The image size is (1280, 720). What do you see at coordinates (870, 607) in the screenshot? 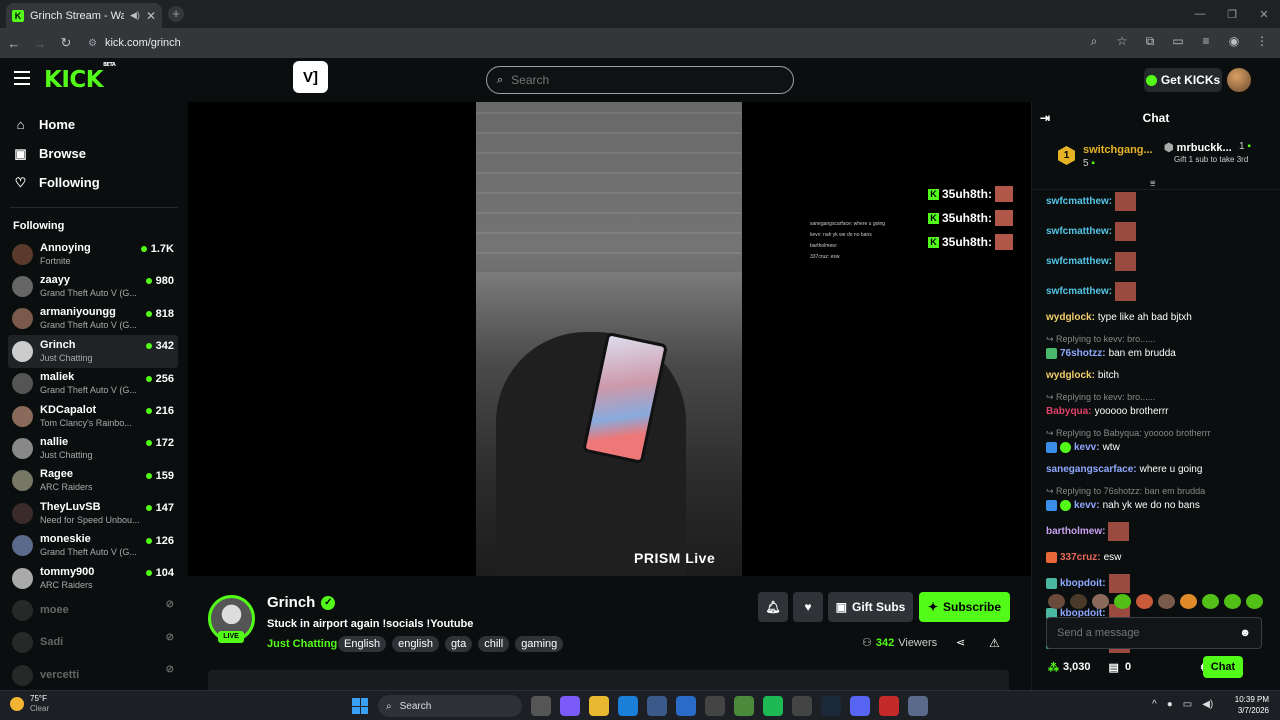
I see `gift-subs-button: ▣ Gift Subs` at bounding box center [870, 607].